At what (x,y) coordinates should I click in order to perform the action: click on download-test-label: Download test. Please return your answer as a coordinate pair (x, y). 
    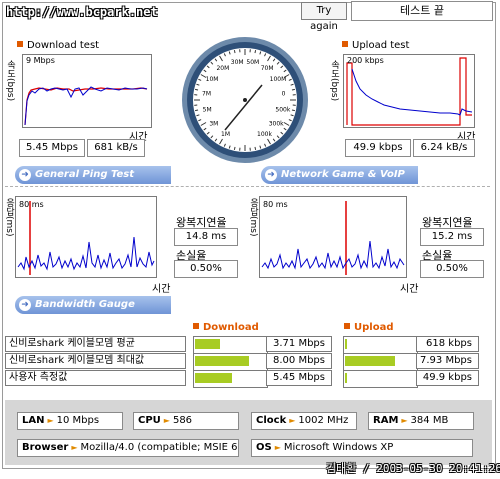
    Looking at the image, I should click on (63, 45).